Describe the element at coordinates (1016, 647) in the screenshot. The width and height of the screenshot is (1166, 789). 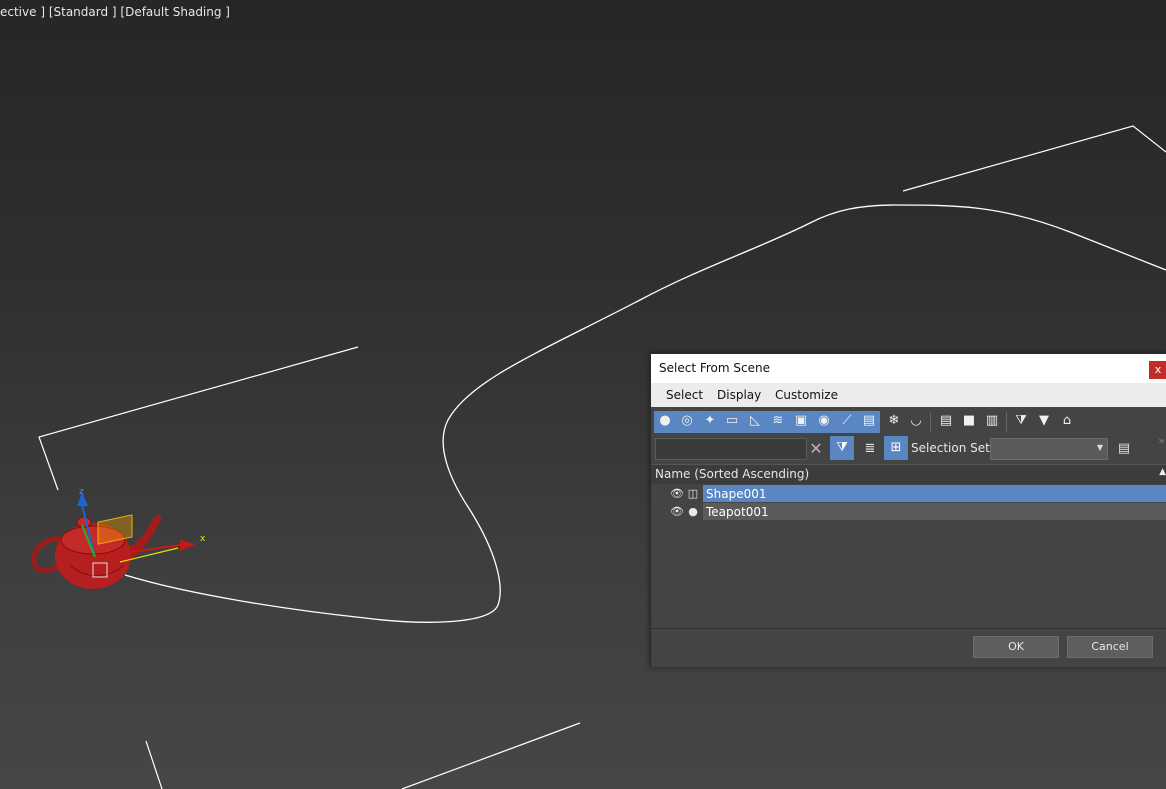
I see `ok-button: OK` at that location.